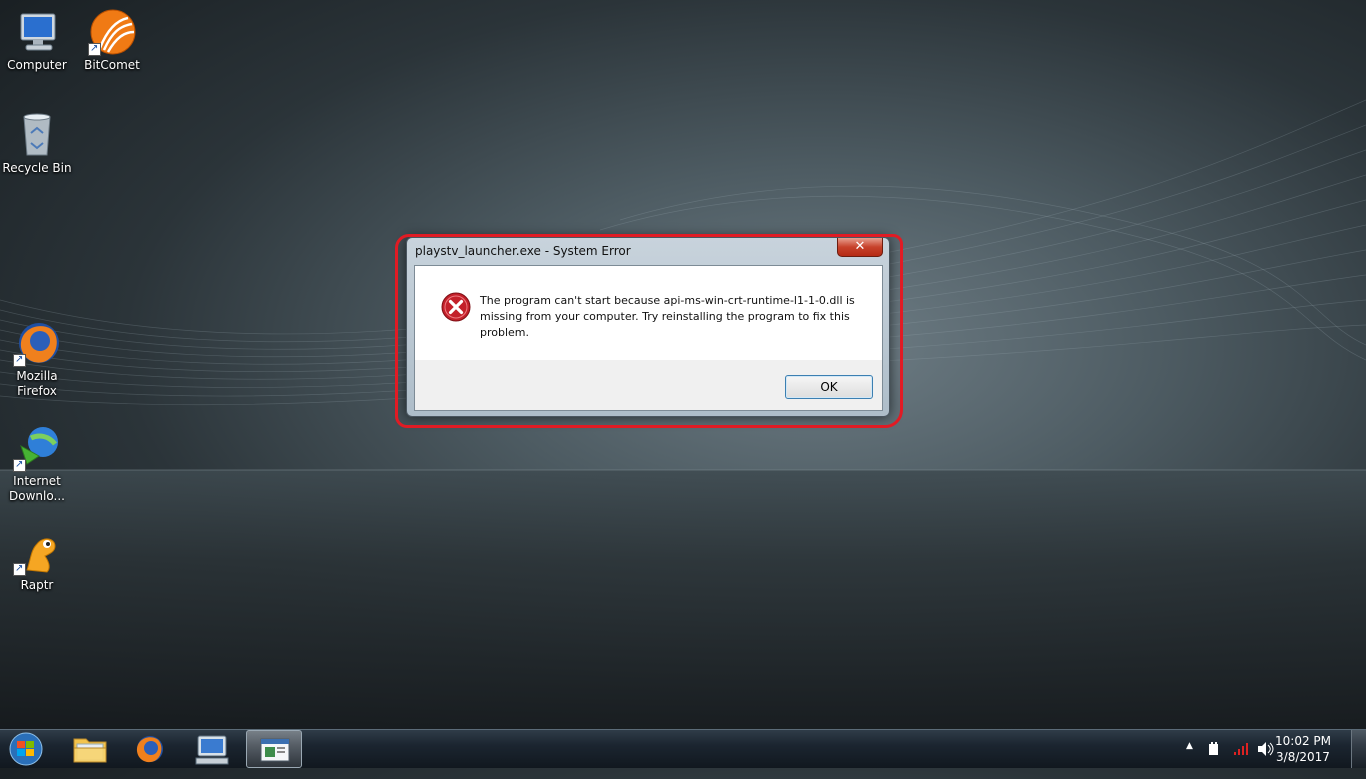  I want to click on taskbar: ▲ 10:02 PM 3/8/2017, so click(683, 748).